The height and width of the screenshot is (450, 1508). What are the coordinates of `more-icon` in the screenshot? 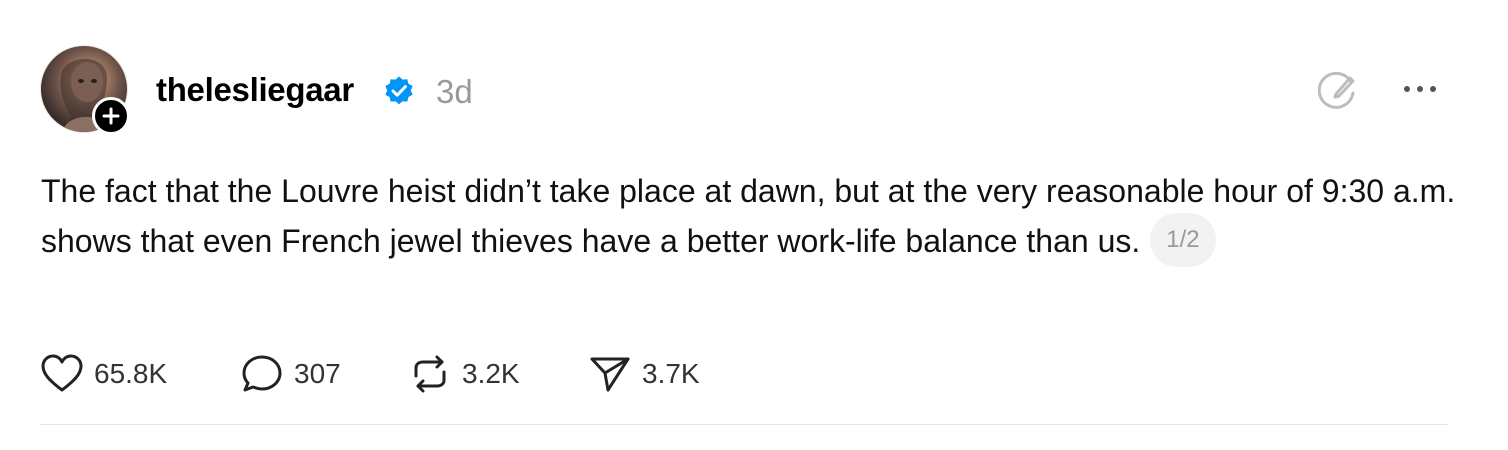 It's located at (1420, 89).